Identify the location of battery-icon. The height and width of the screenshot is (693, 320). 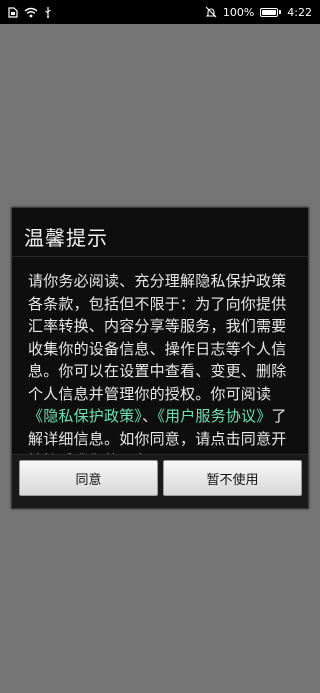
(271, 12).